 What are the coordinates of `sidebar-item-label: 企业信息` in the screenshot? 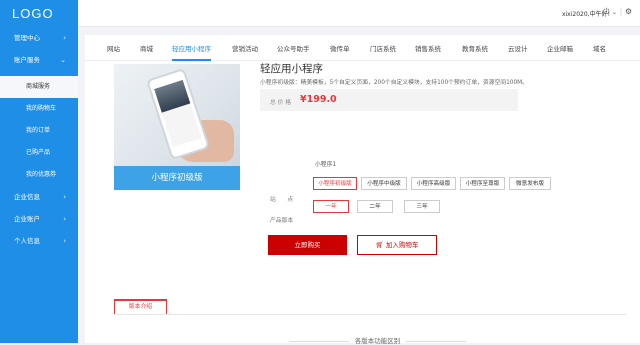 It's located at (27, 197).